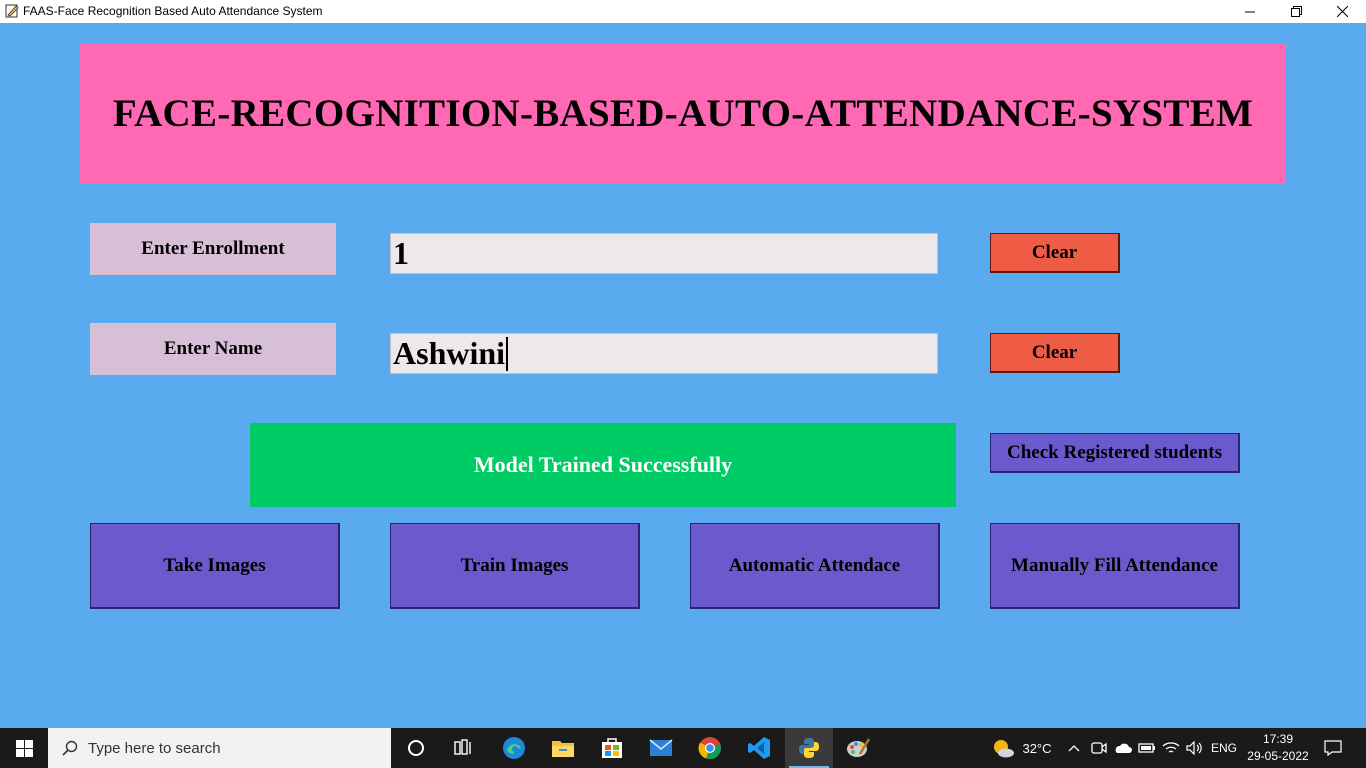 The width and height of the screenshot is (1366, 768). What do you see at coordinates (215, 566) in the screenshot?
I see `take-images-button: Take Images` at bounding box center [215, 566].